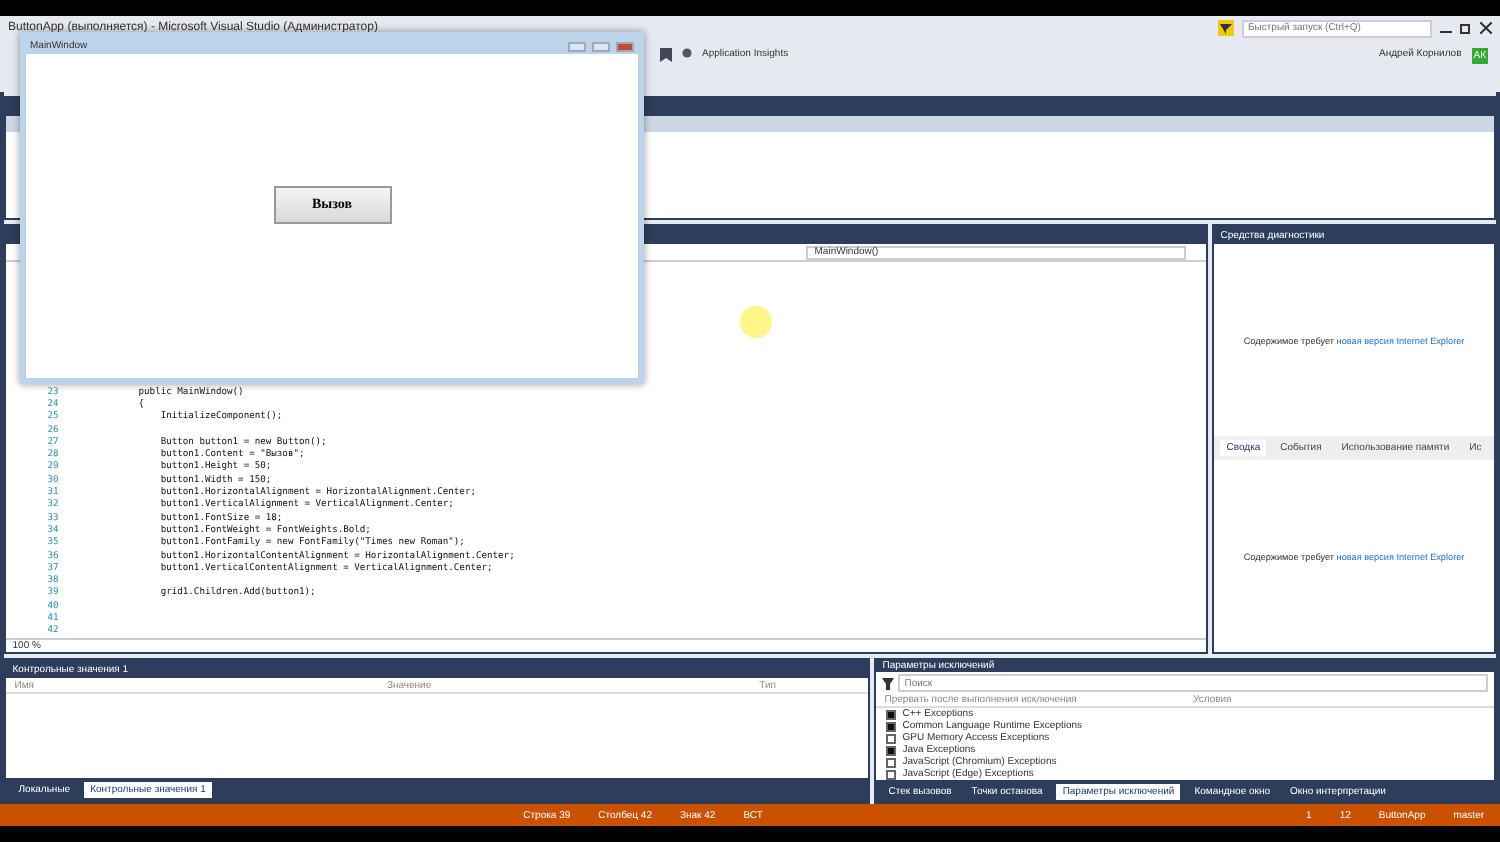 The image size is (1500, 842). I want to click on bookmark-icon, so click(666, 55).